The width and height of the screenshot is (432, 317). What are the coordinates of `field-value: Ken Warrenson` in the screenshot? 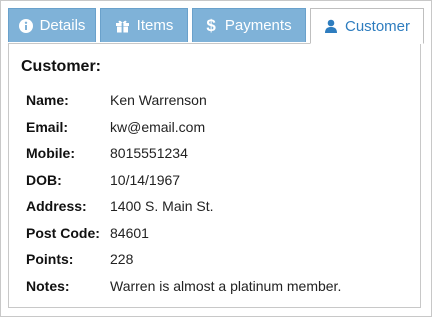 It's located at (158, 100).